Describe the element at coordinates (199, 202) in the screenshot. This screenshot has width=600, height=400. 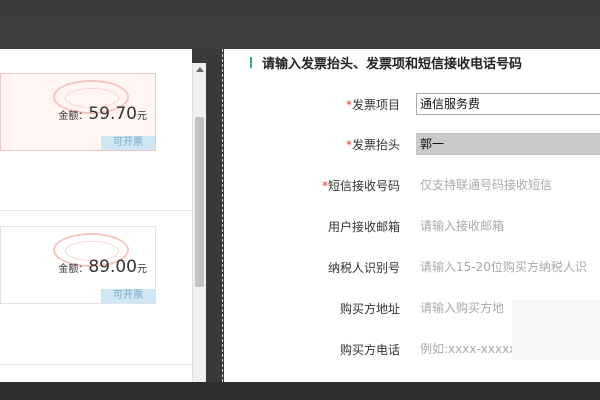
I see `scrollbar-thumb` at that location.